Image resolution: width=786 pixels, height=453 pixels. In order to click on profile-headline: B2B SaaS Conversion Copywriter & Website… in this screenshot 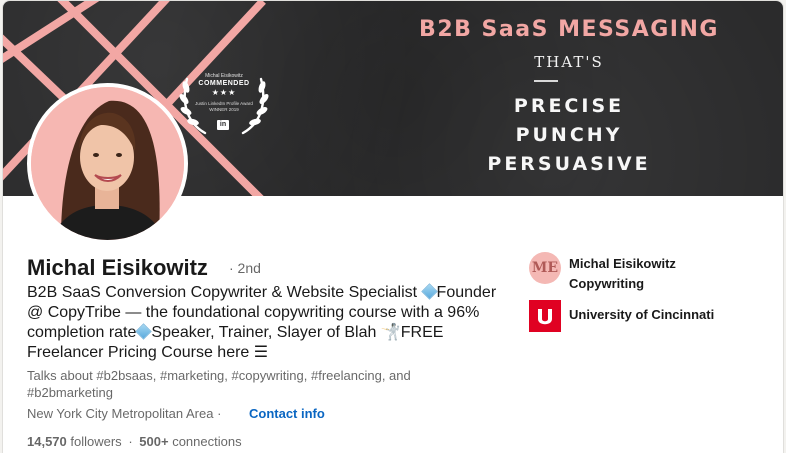, I will do `click(269, 323)`.